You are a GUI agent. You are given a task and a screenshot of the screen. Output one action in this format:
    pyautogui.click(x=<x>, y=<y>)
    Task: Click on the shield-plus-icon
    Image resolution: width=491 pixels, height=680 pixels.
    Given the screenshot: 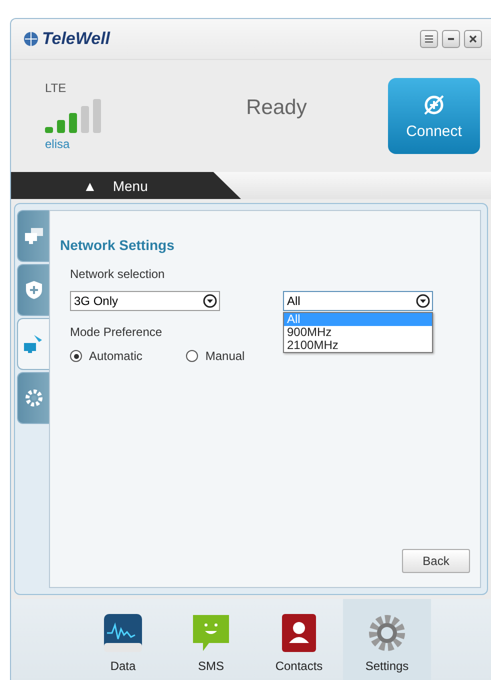 What is the action you would take?
    pyautogui.click(x=34, y=290)
    